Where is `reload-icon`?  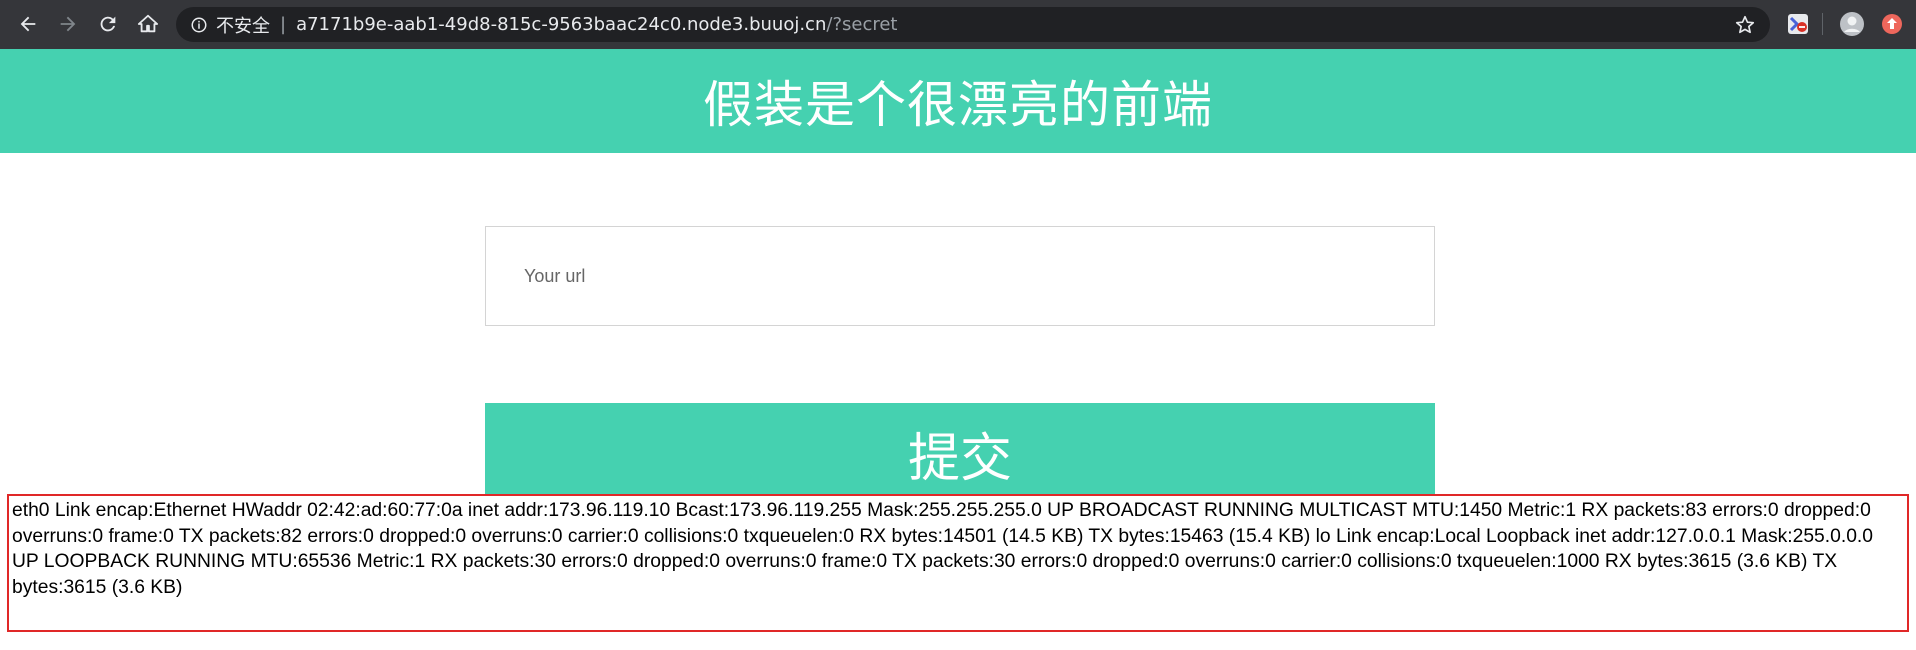 reload-icon is located at coordinates (108, 24).